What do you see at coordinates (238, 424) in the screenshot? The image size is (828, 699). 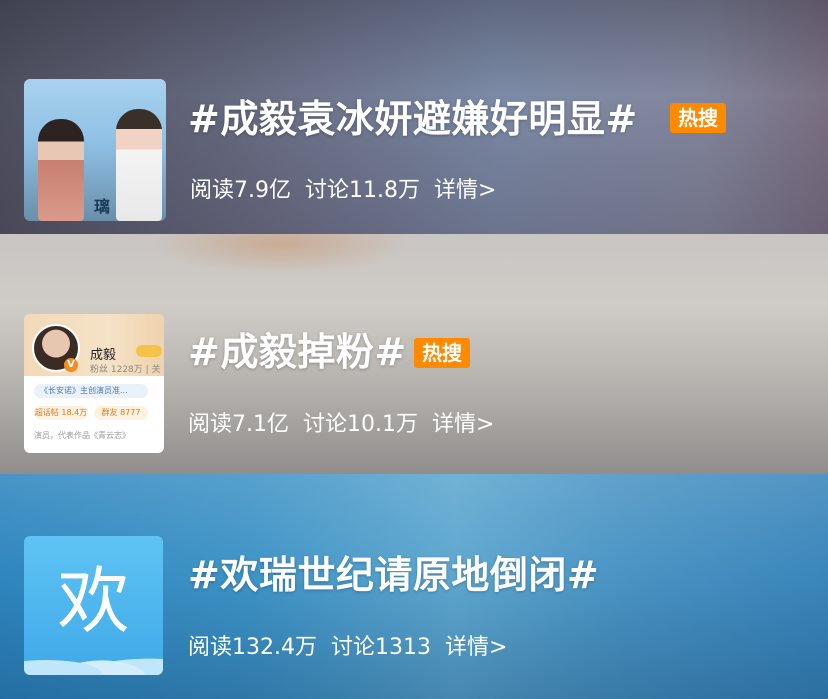 I see `read-count: 阅读7.1亿` at bounding box center [238, 424].